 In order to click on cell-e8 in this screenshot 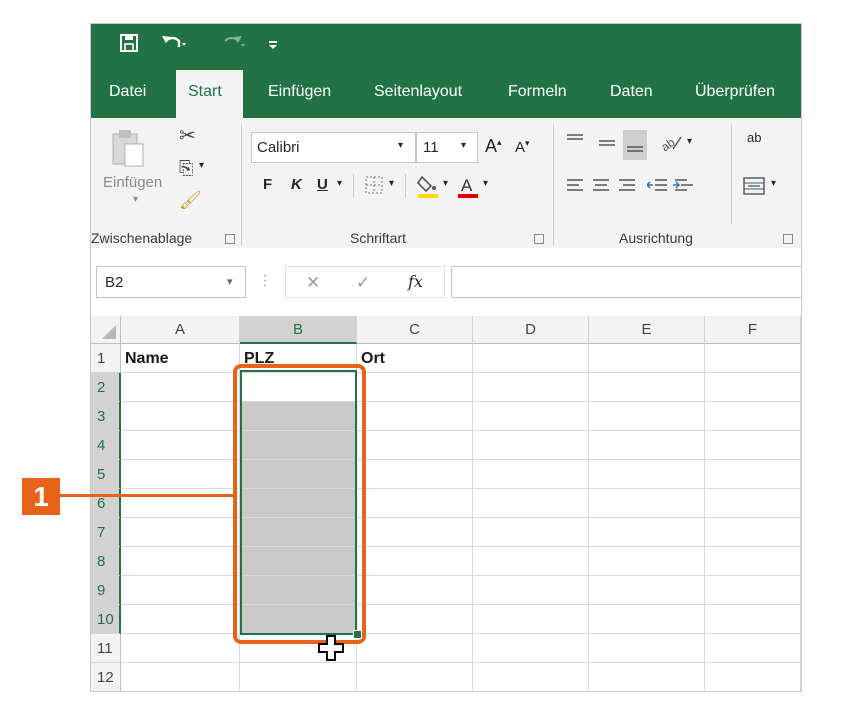, I will do `click(647, 561)`.